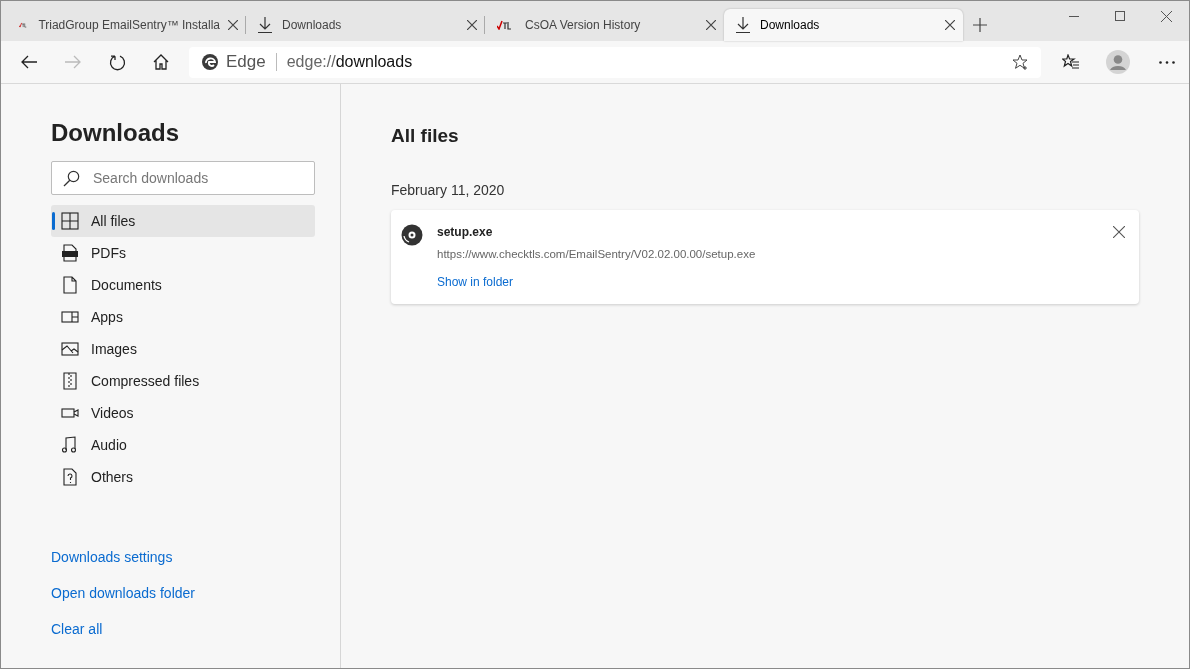 This screenshot has height=669, width=1190. I want to click on sidebar-item: Images, so click(183, 349).